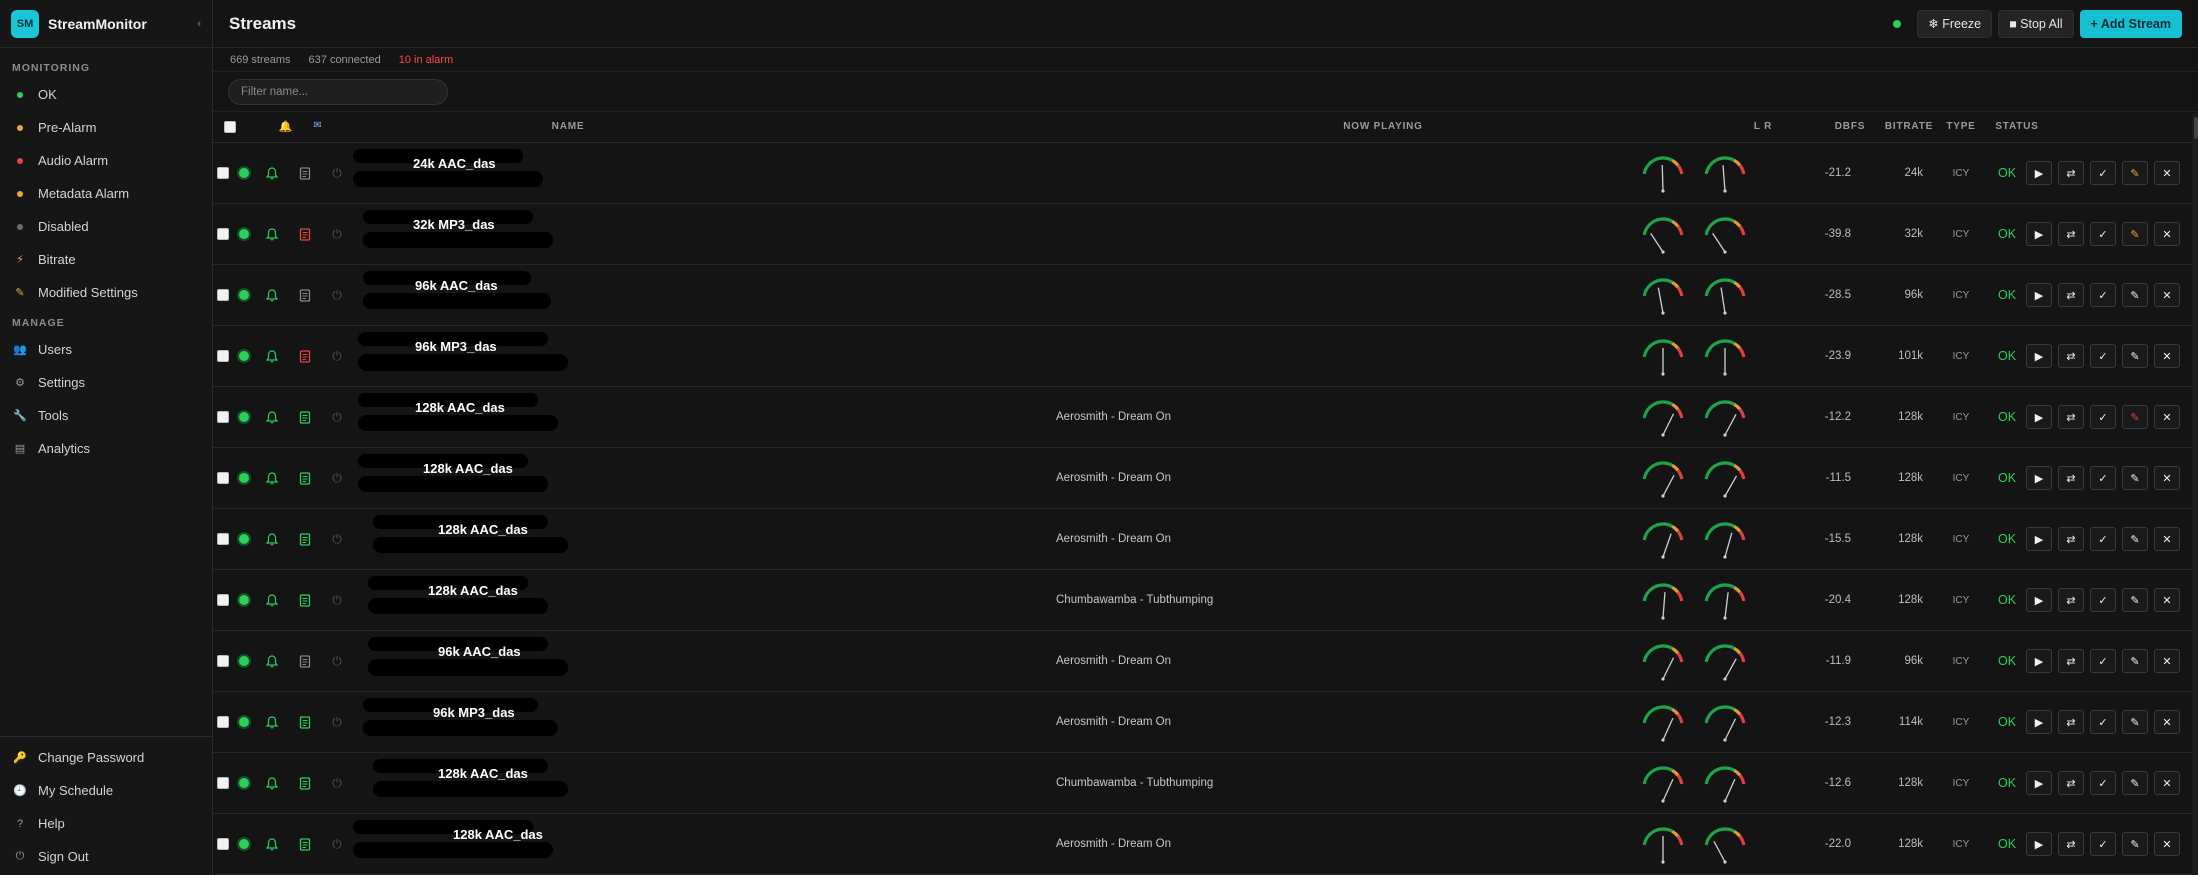 The image size is (2198, 875). Describe the element at coordinates (106, 349) in the screenshot. I see `sidebar-item-users: 👥 Users` at that location.